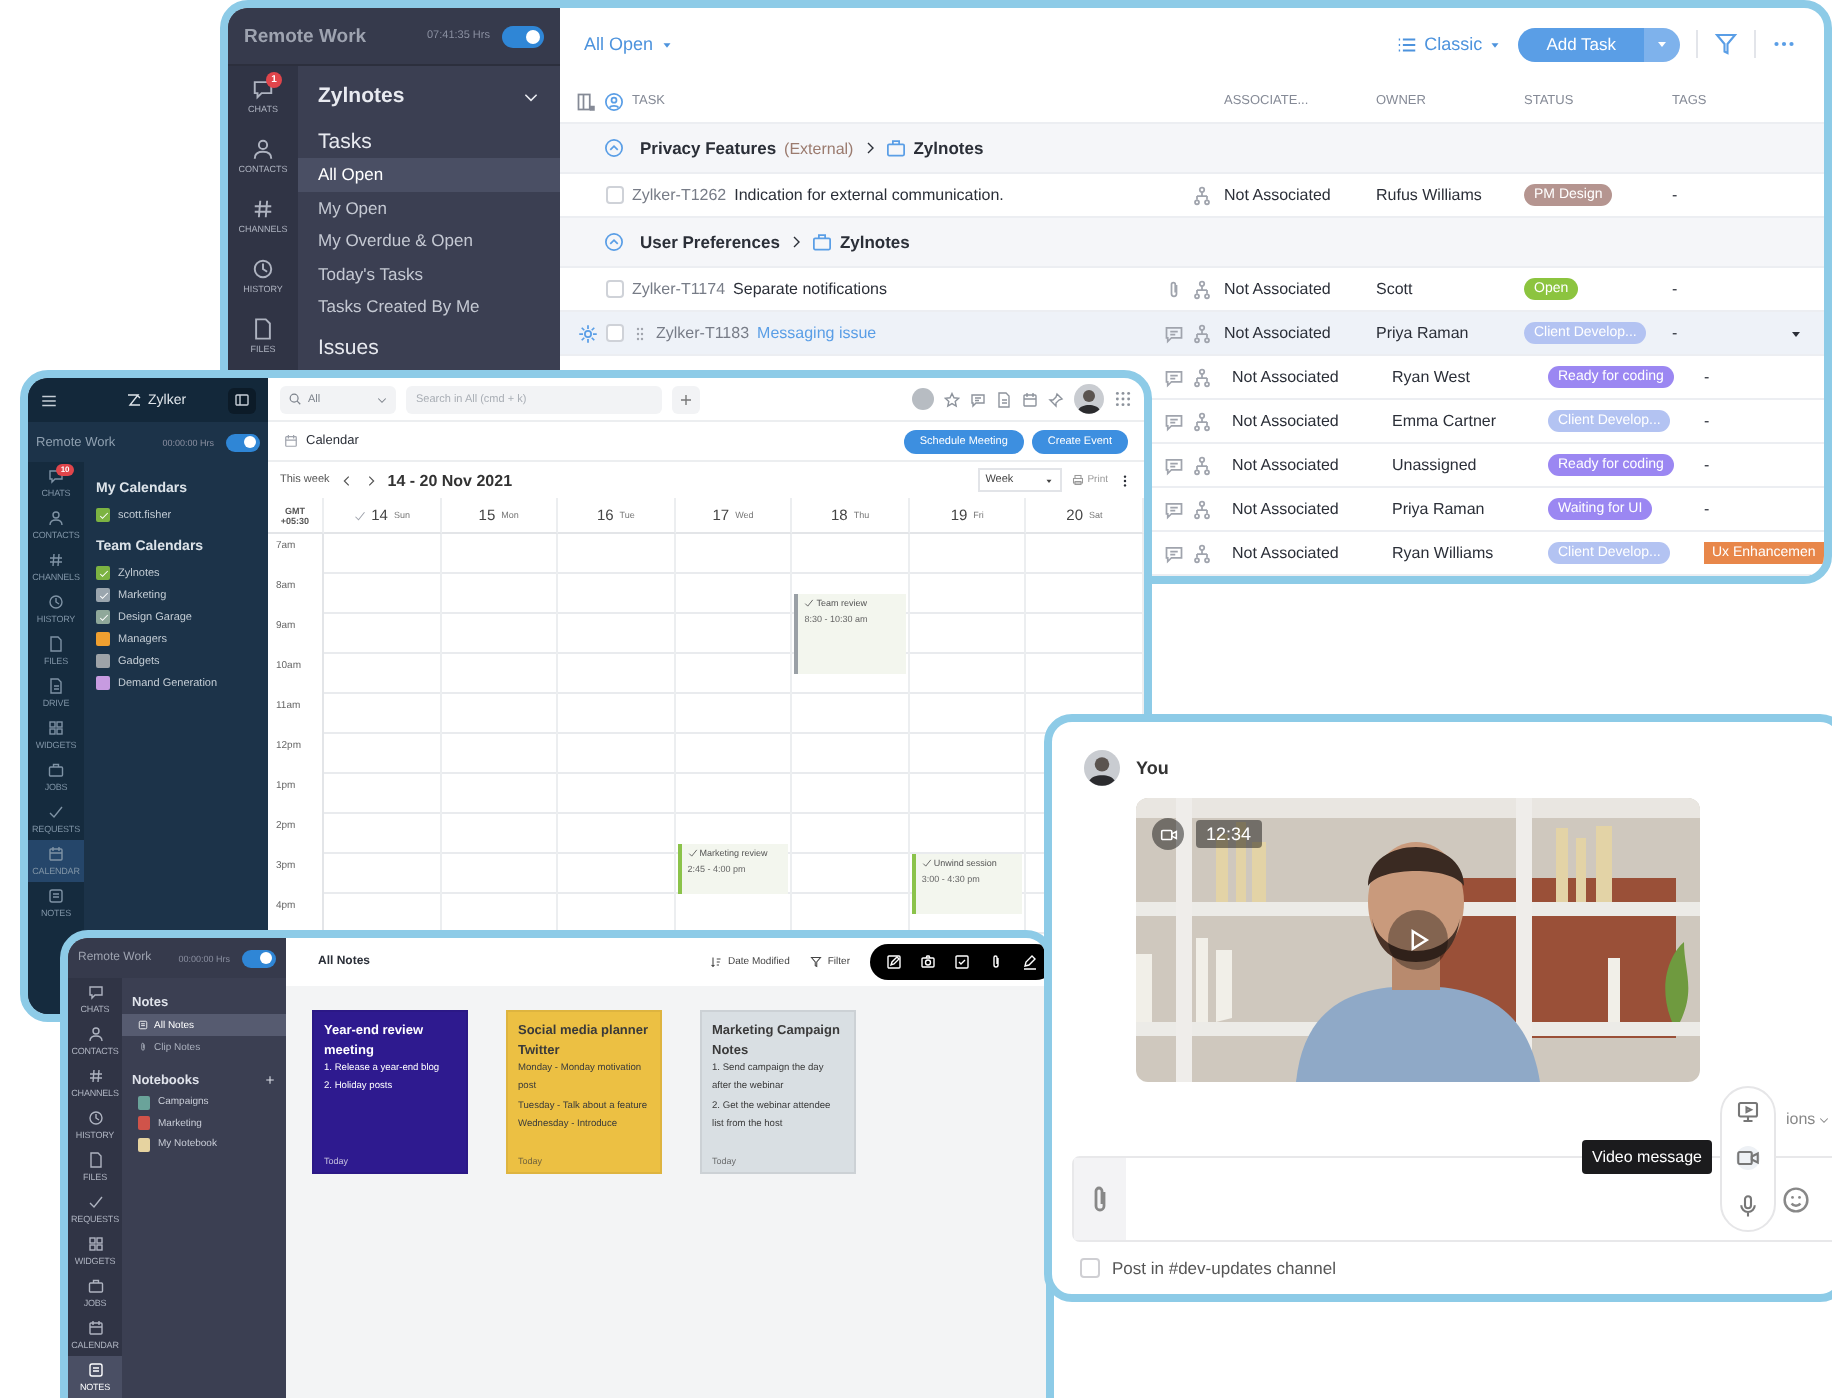 The image size is (1832, 1398). I want to click on list-icon, so click(1407, 44).